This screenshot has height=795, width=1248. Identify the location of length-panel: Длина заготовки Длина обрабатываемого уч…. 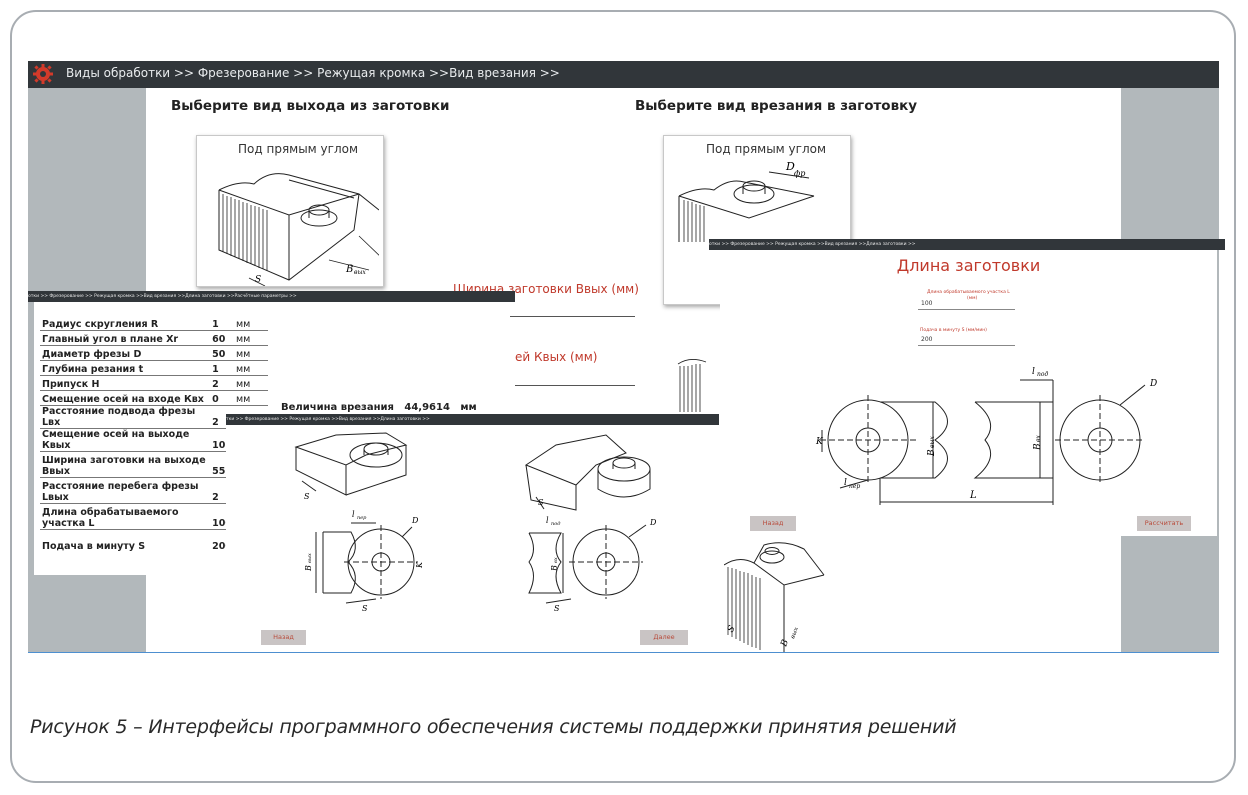
(968, 393).